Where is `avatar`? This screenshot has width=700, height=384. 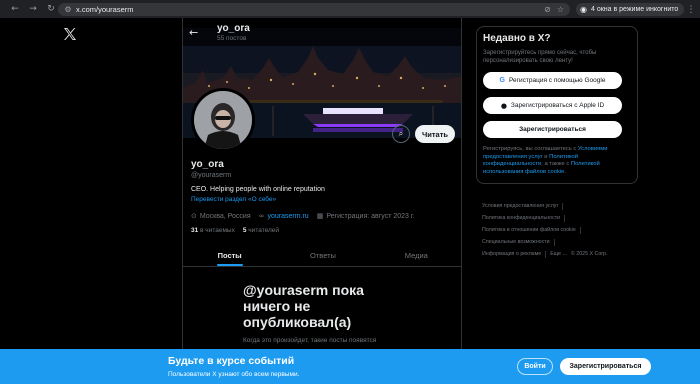 avatar is located at coordinates (223, 120).